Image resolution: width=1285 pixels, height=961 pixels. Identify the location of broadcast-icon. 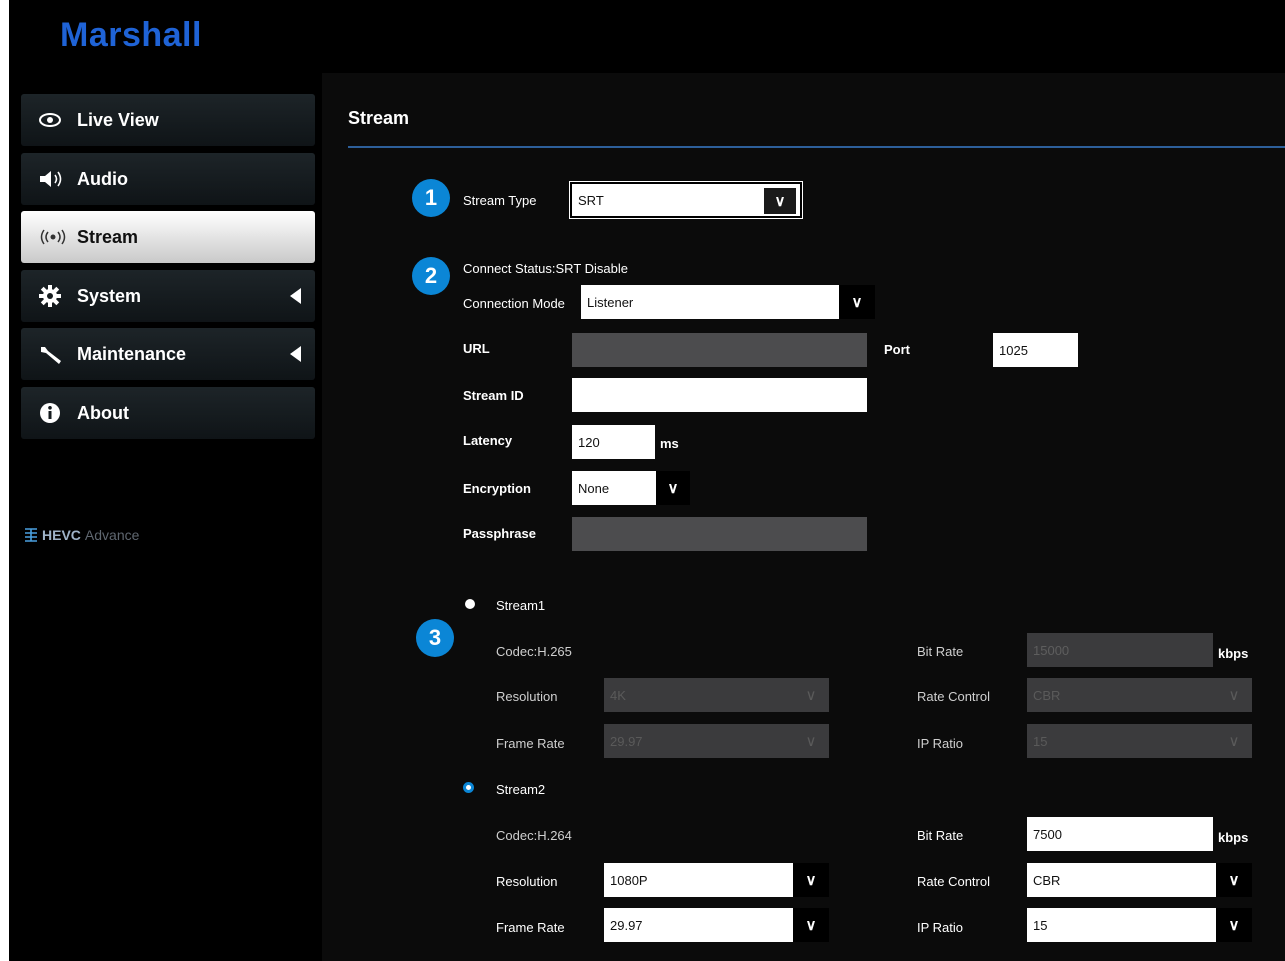
(53, 237).